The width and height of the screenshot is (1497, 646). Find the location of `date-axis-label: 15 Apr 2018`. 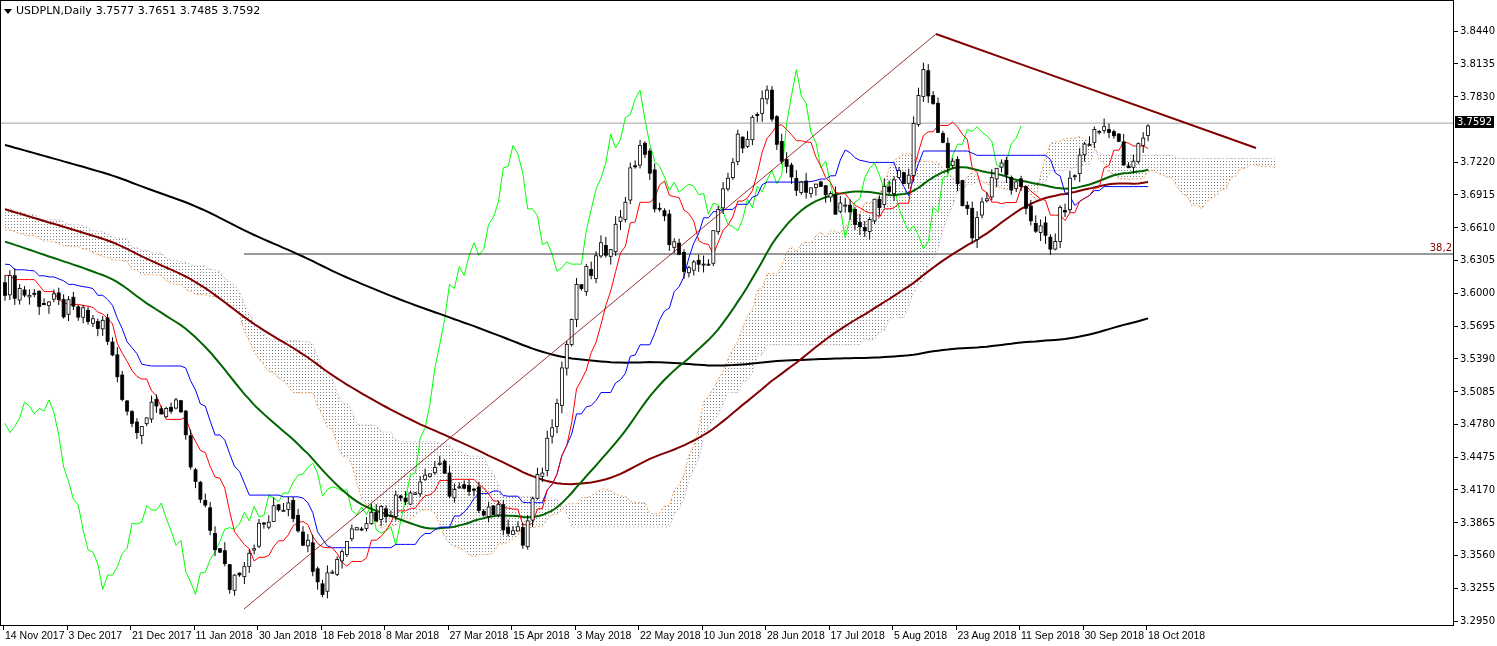

date-axis-label: 15 Apr 2018 is located at coordinates (541, 635).